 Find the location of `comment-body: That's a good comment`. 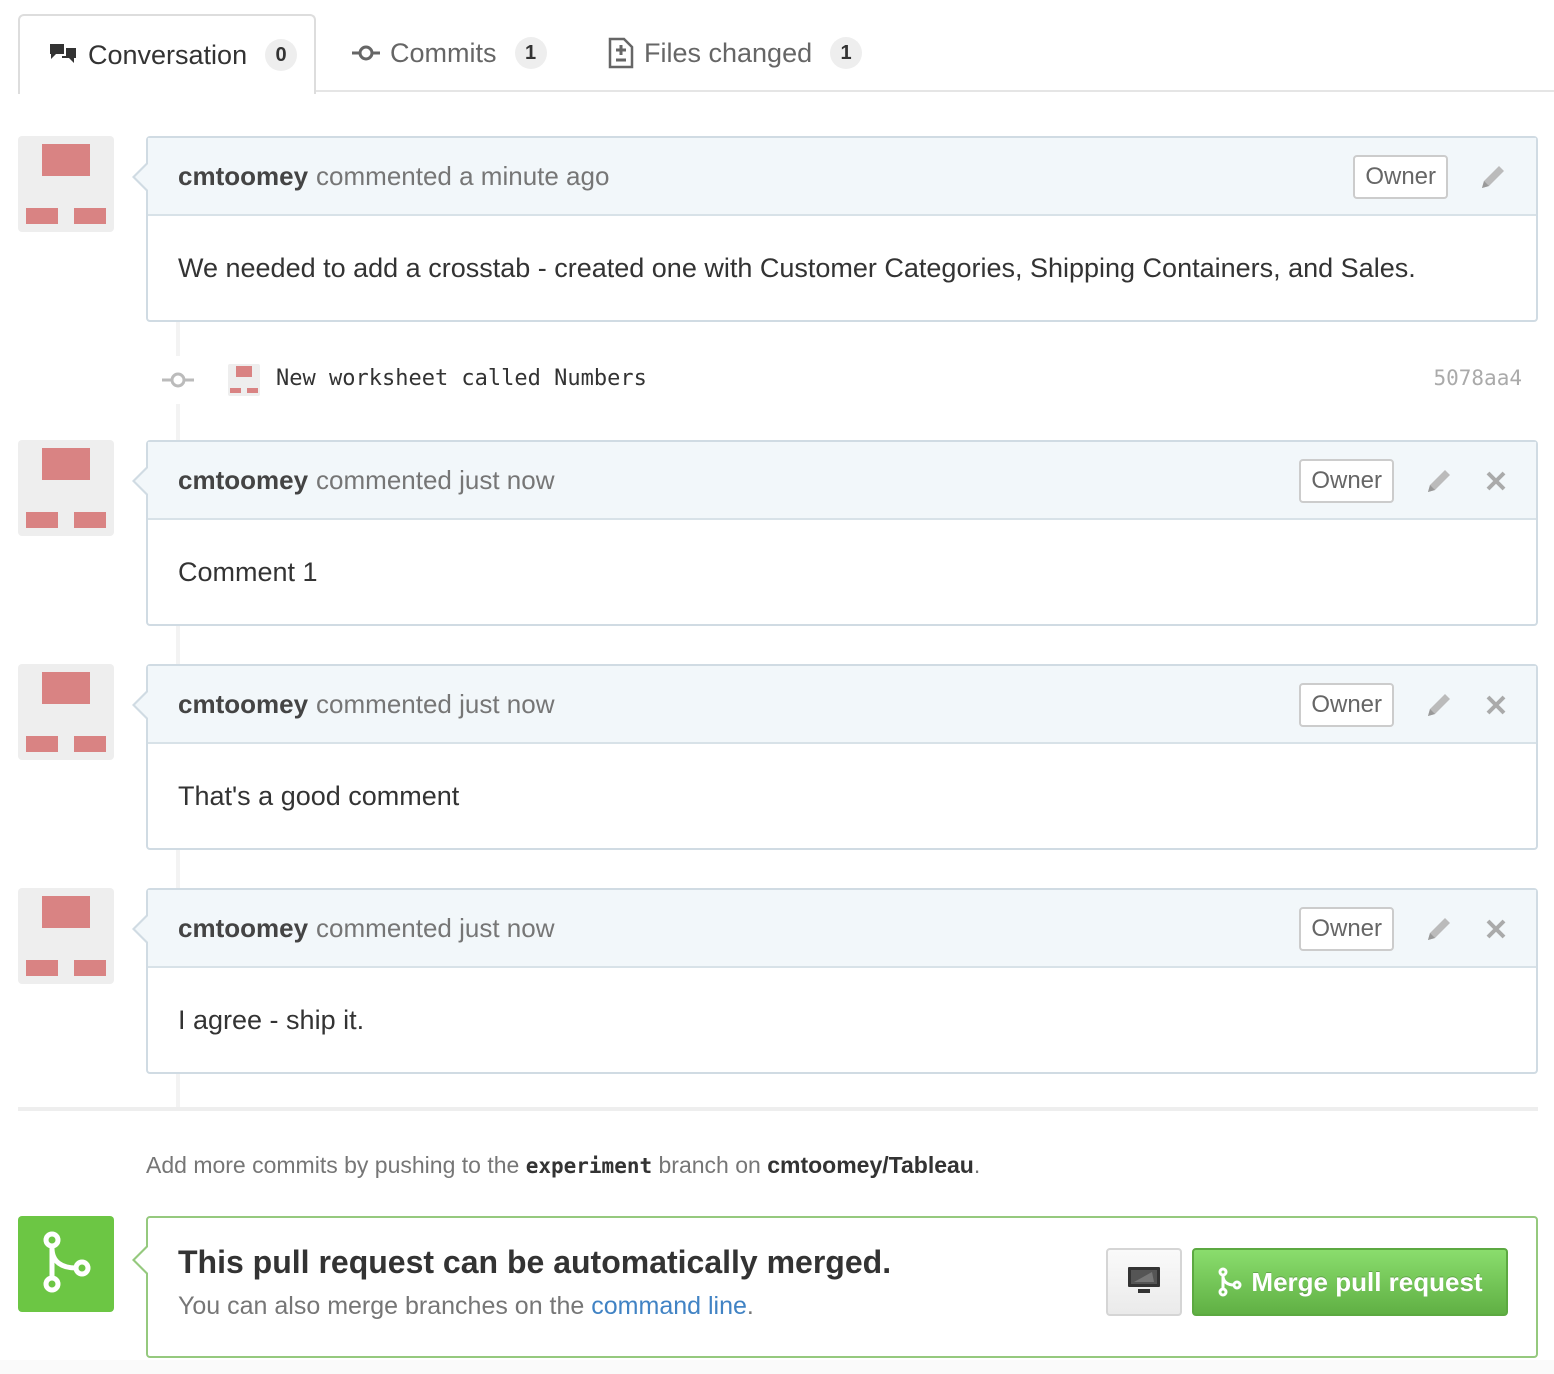

comment-body: That's a good comment is located at coordinates (319, 795).